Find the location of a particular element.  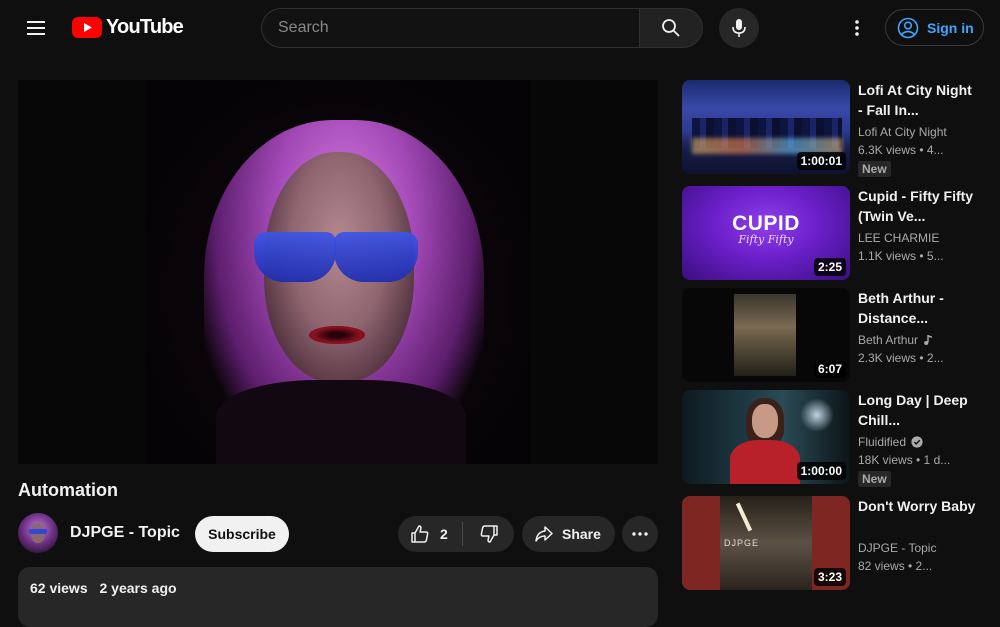

voice-search-button is located at coordinates (739, 28).